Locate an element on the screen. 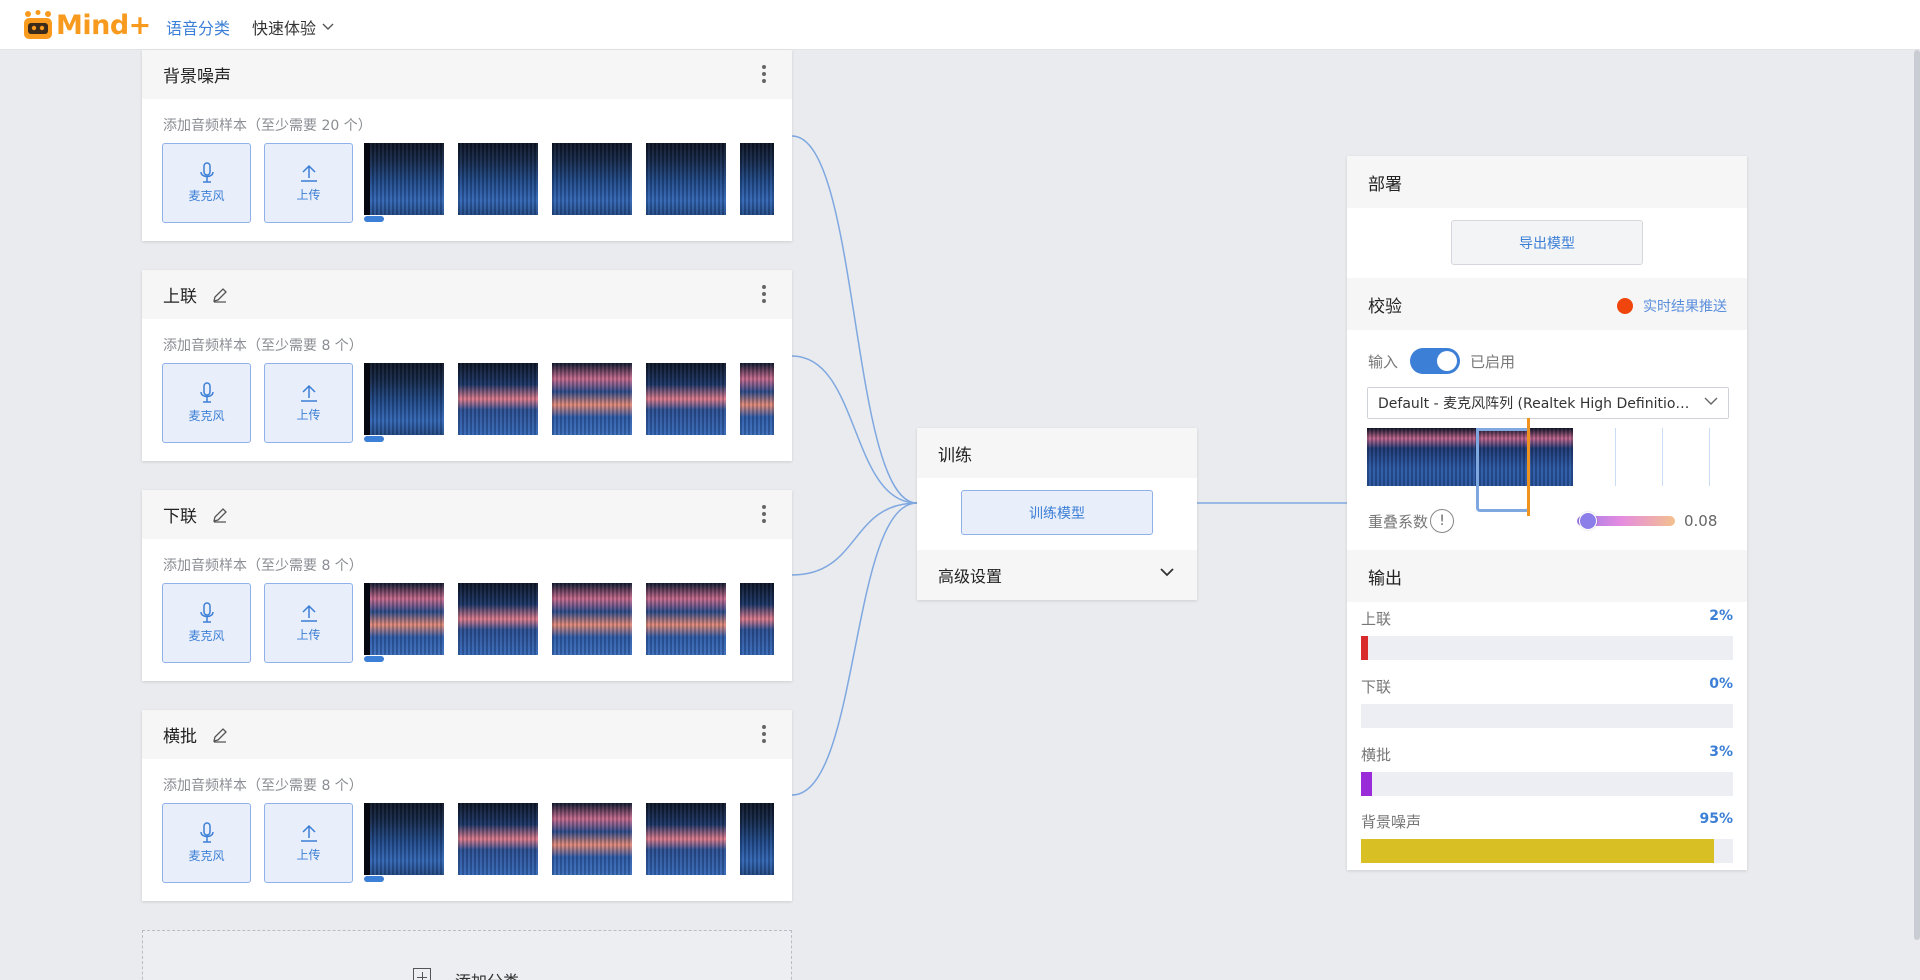 Image resolution: width=1920 pixels, height=980 pixels. logo: Mind+ is located at coordinates (86, 25).